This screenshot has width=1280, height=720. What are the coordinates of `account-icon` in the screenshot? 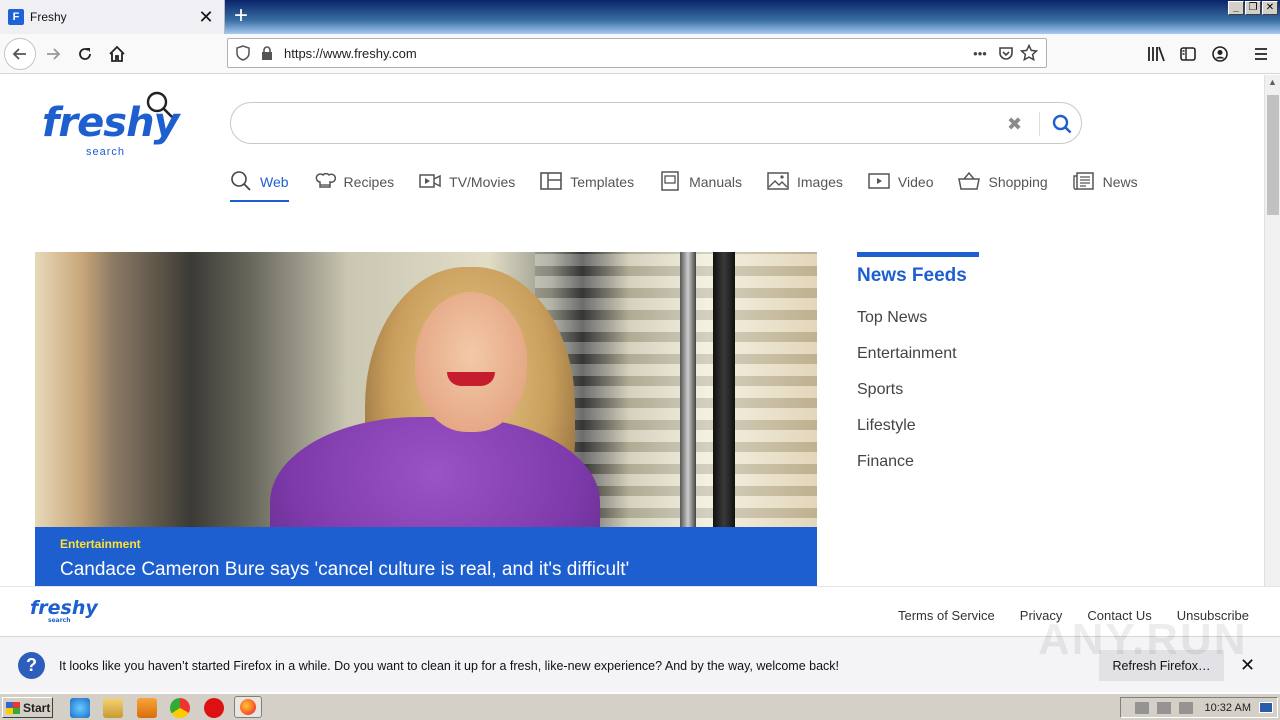 It's located at (1220, 54).